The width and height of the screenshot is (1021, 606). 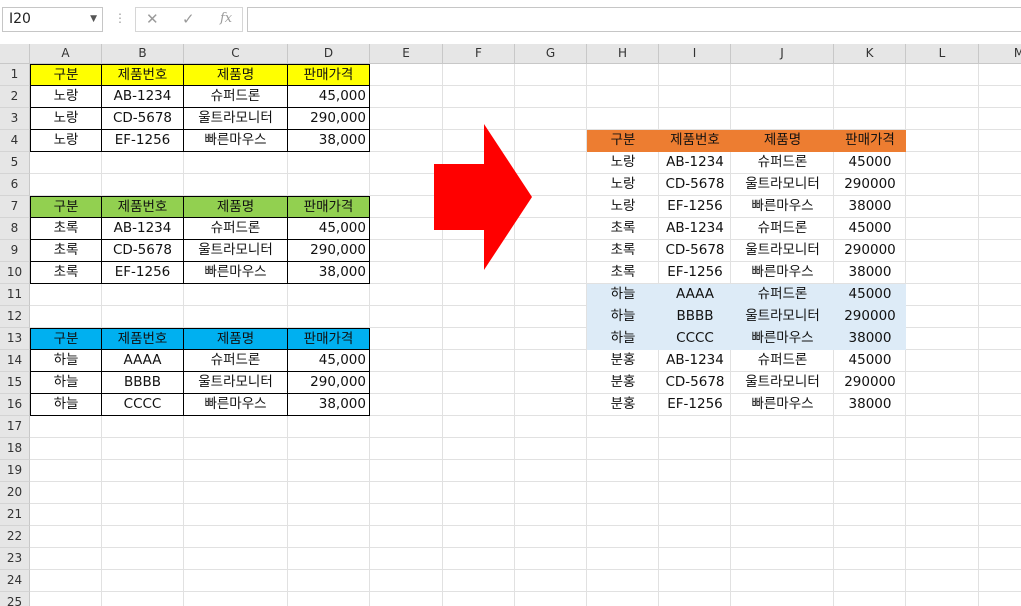 I want to click on more-options-icon: ⋮, so click(x=120, y=18).